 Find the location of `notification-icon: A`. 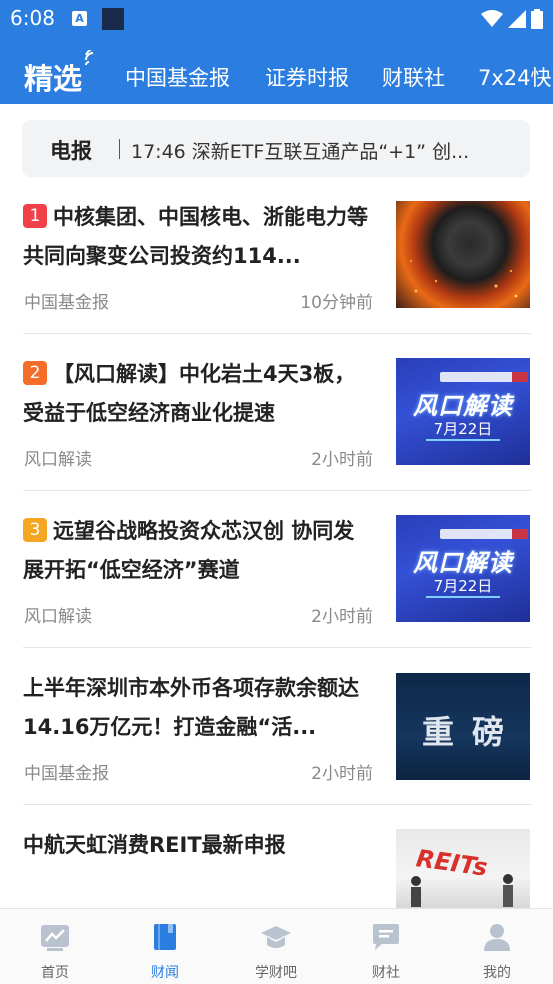

notification-icon: A is located at coordinates (79, 18).